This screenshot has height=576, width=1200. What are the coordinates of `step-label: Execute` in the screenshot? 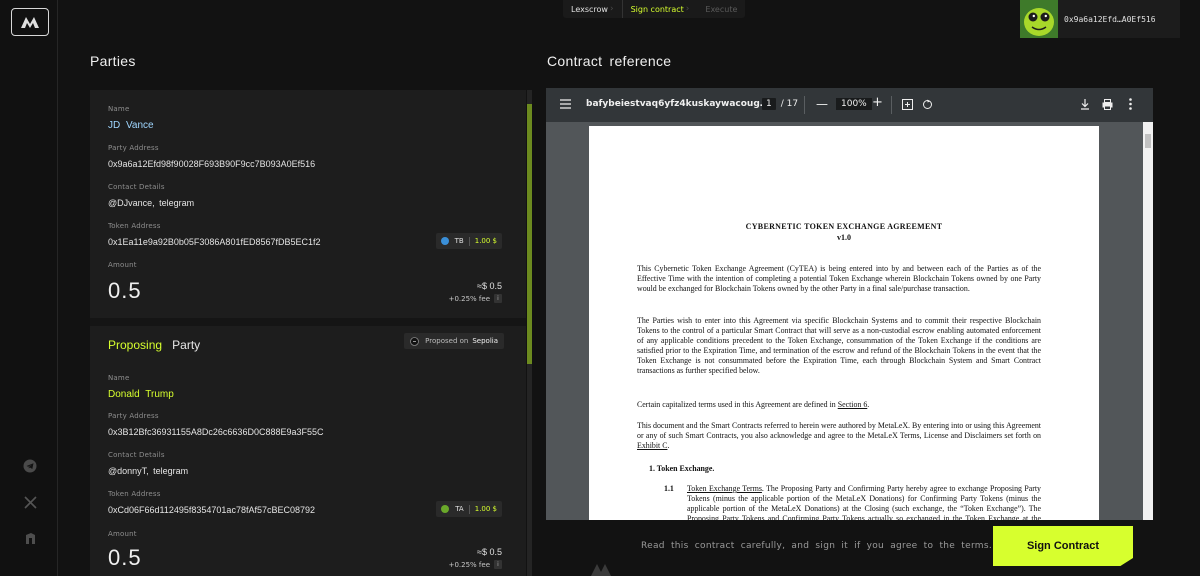 It's located at (721, 9).